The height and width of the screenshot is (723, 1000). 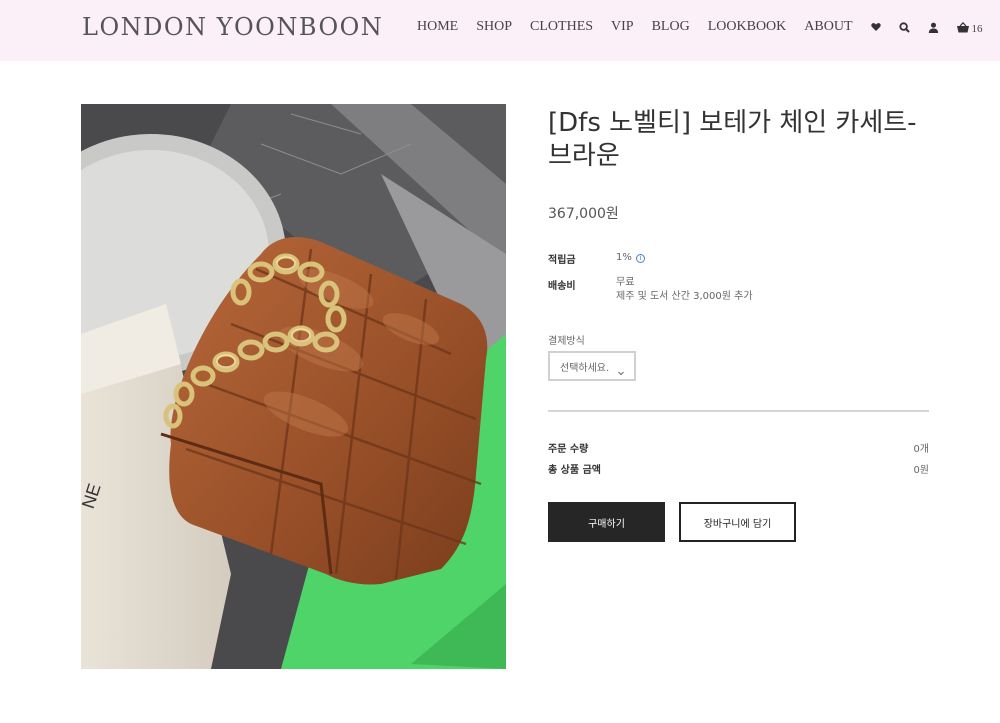 What do you see at coordinates (437, 27) in the screenshot?
I see `nav-home: HOME` at bounding box center [437, 27].